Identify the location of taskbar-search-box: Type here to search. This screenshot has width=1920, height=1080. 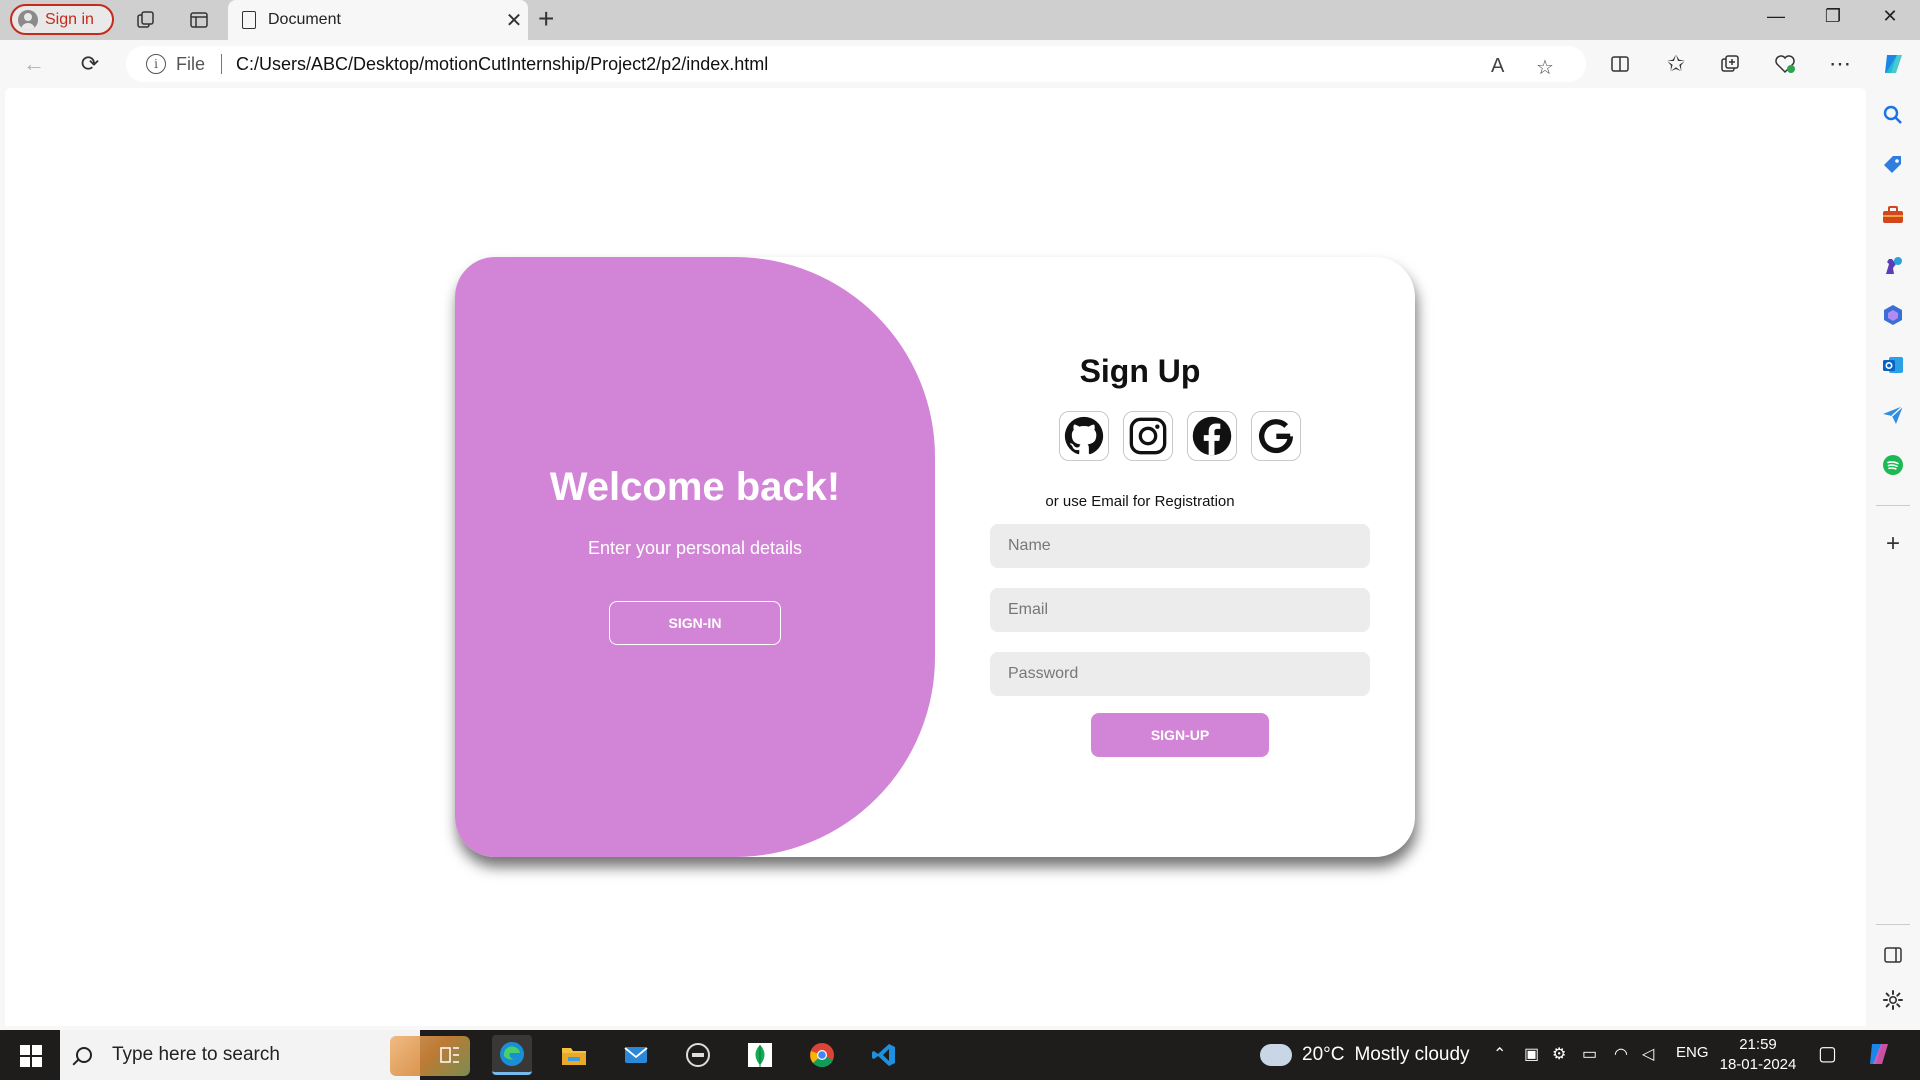
(265, 1055).